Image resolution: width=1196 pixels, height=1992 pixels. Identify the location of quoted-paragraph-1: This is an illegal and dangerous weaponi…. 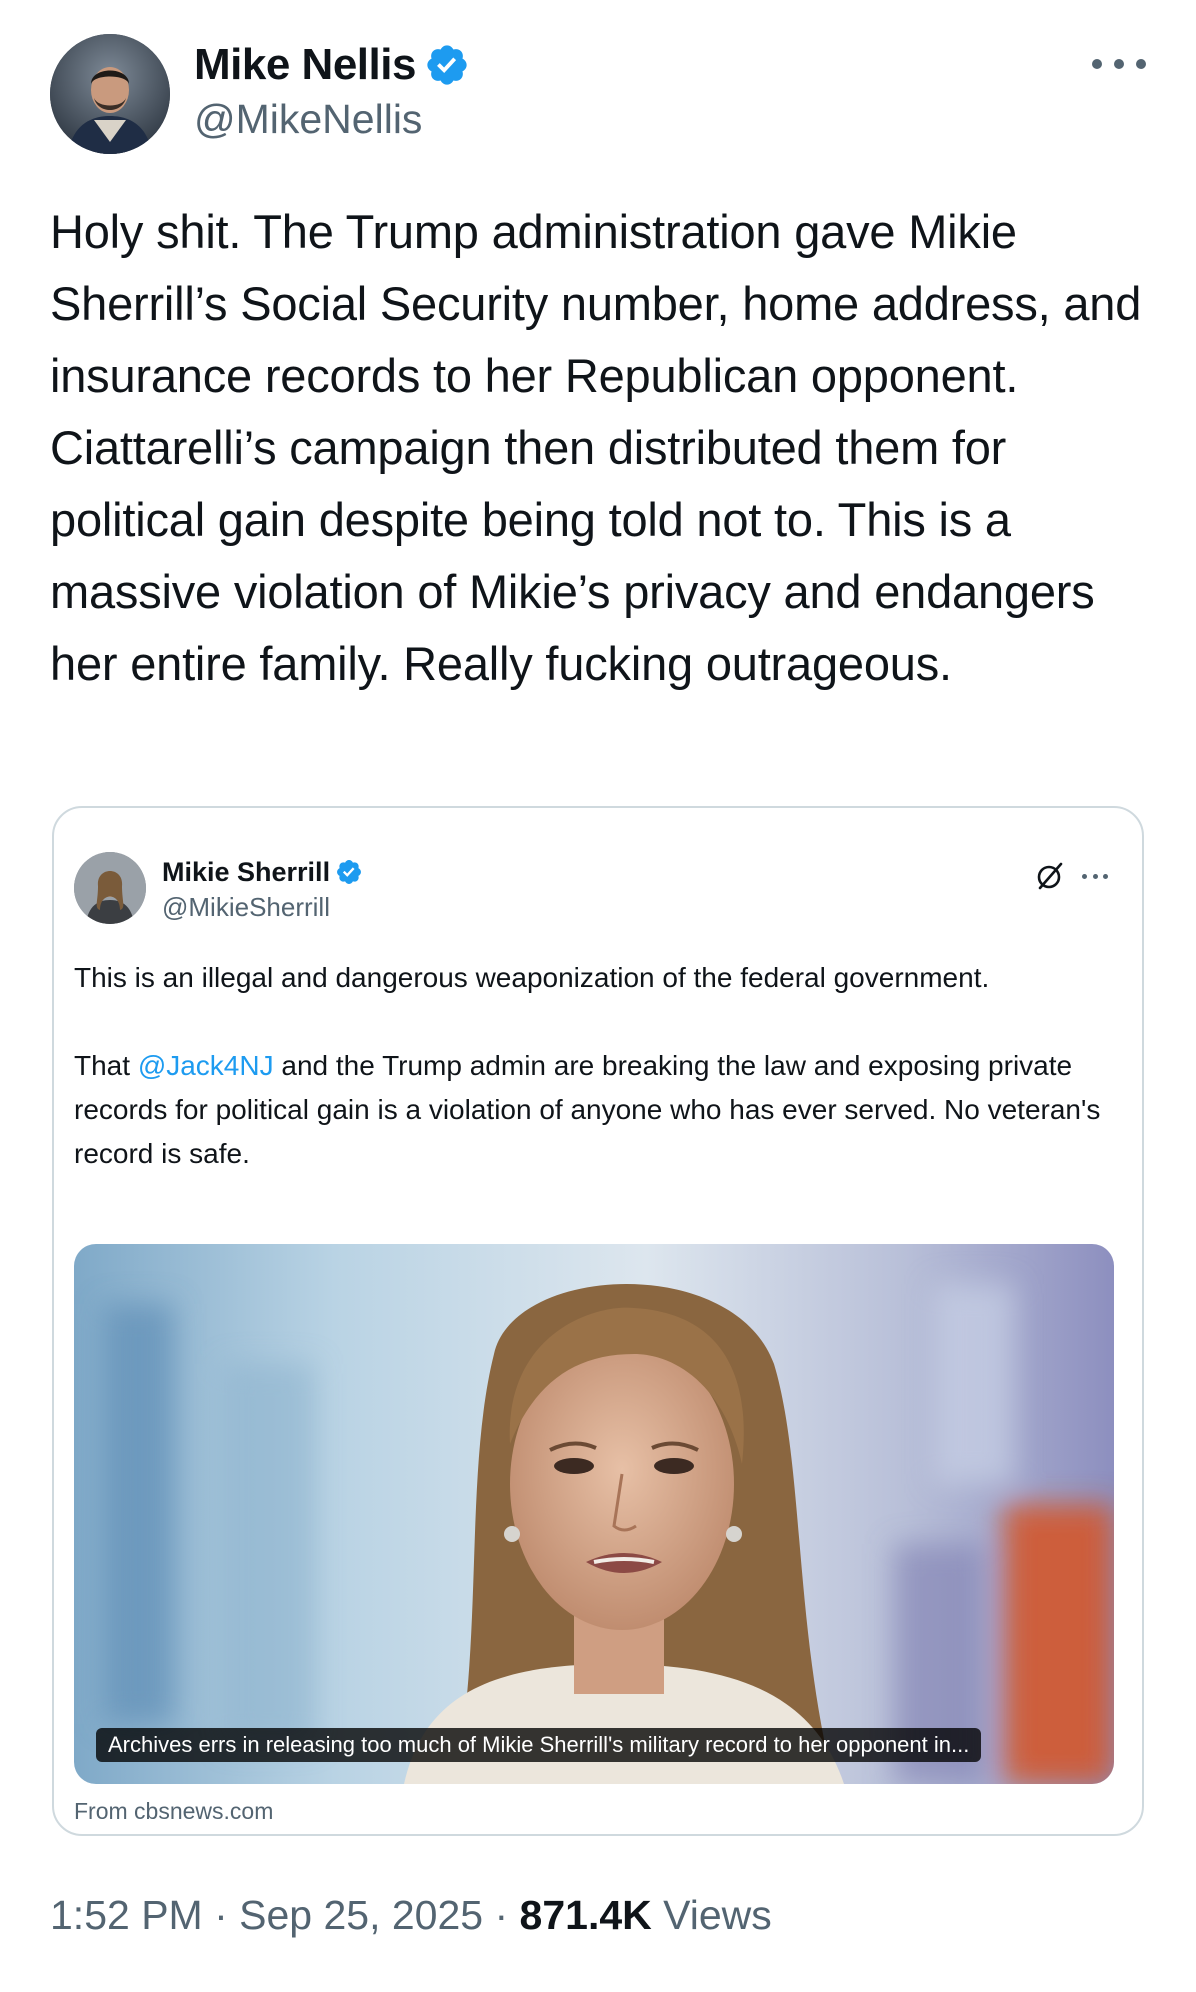
(532, 977).